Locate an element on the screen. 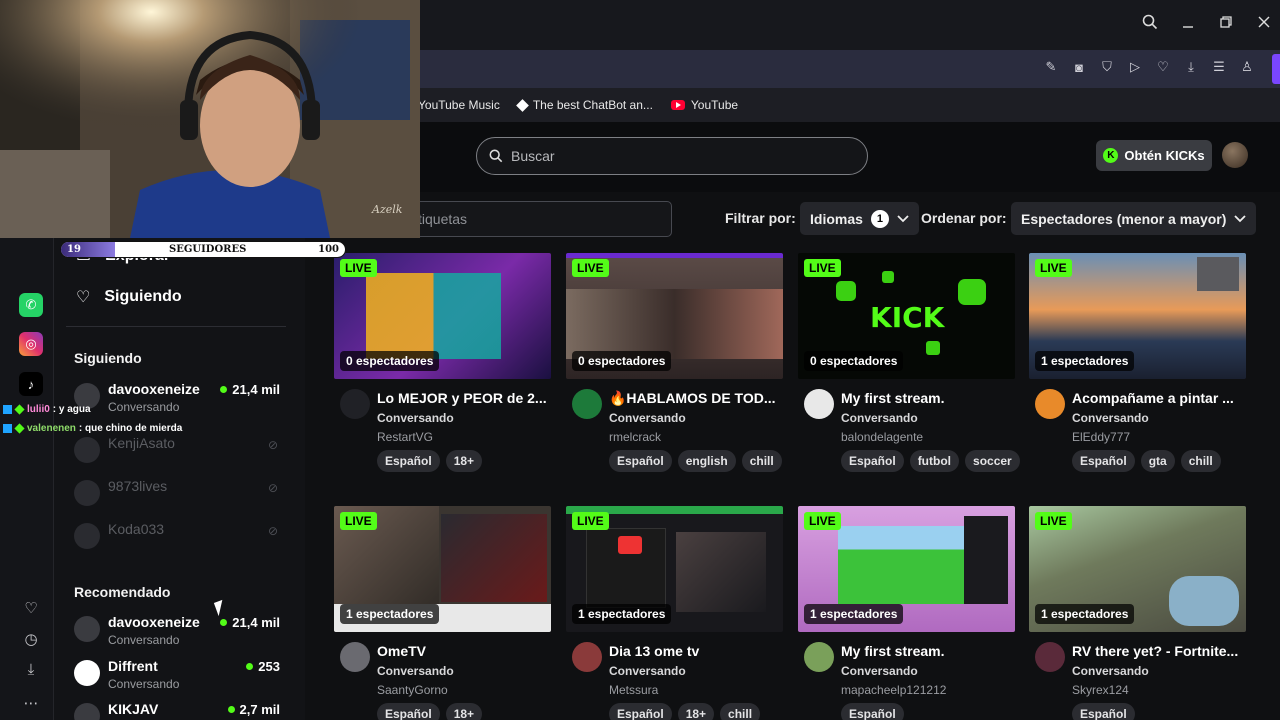  sidebar-channel: Diffrent Conversando 253 is located at coordinates (179, 676).